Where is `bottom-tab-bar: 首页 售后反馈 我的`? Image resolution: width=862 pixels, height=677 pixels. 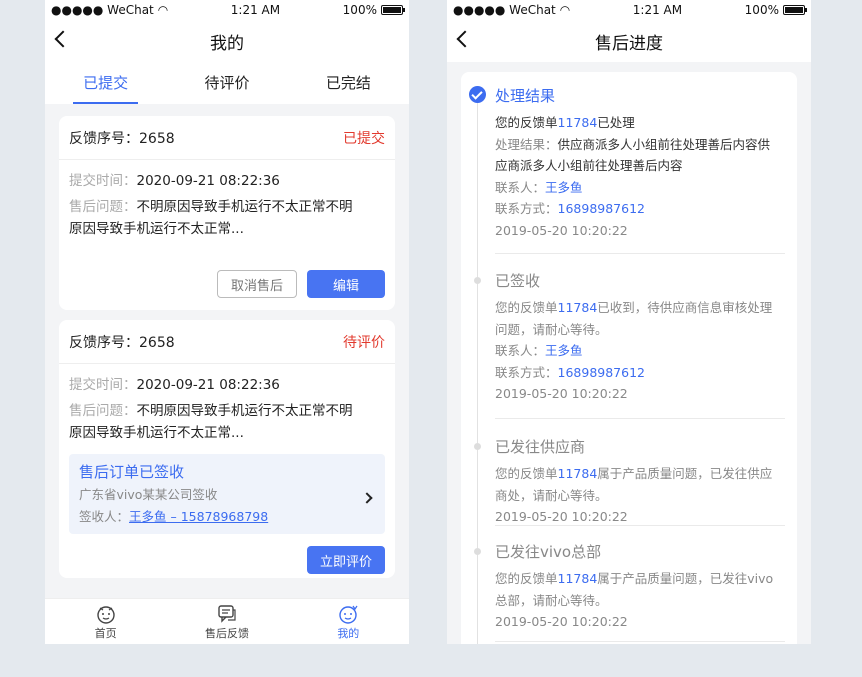
bottom-tab-bar: 首页 售后反馈 我的 is located at coordinates (227, 621).